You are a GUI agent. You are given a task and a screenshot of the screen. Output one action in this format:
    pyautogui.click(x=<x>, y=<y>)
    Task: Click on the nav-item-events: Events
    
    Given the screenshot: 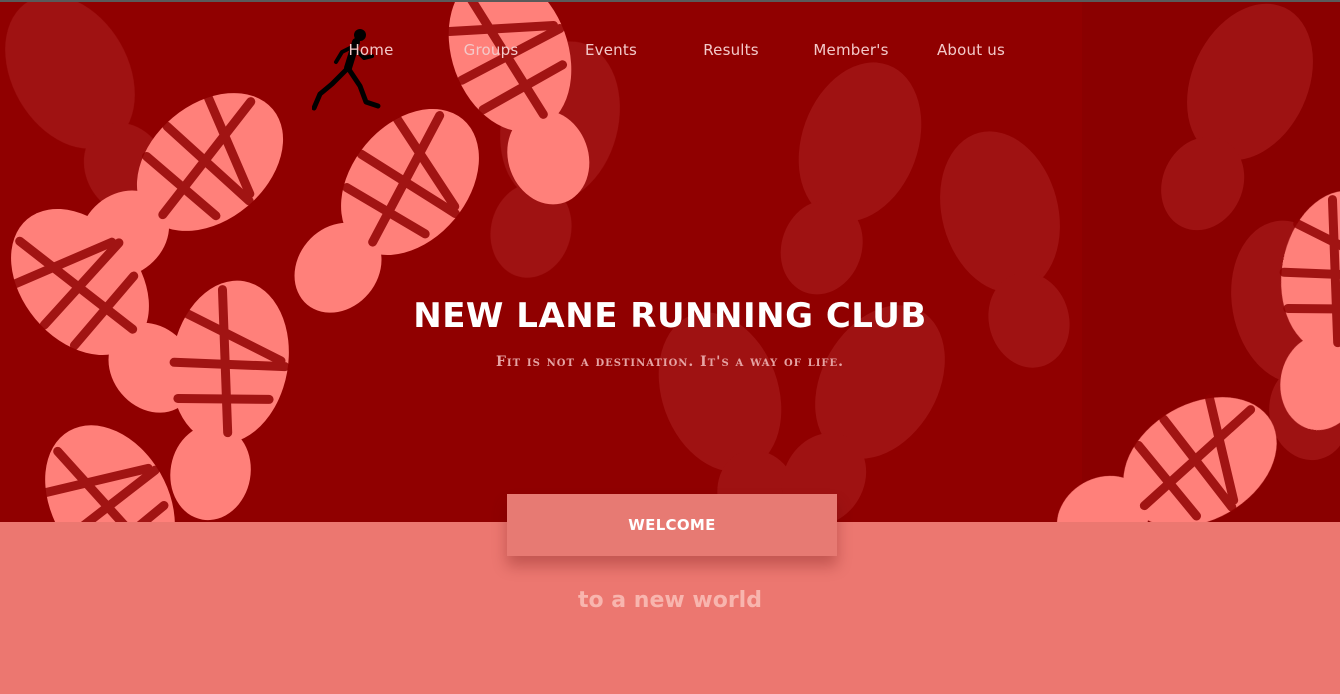 What is the action you would take?
    pyautogui.click(x=611, y=50)
    